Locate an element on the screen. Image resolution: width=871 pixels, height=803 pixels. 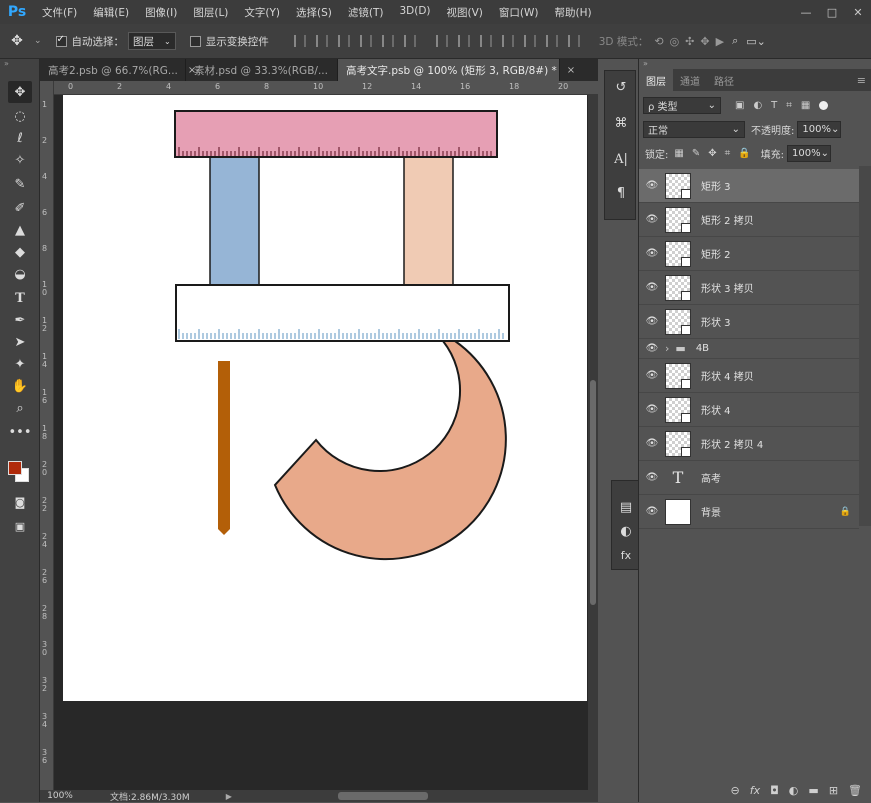
shape-tool-icon: ✦ is located at coordinates (20, 364).